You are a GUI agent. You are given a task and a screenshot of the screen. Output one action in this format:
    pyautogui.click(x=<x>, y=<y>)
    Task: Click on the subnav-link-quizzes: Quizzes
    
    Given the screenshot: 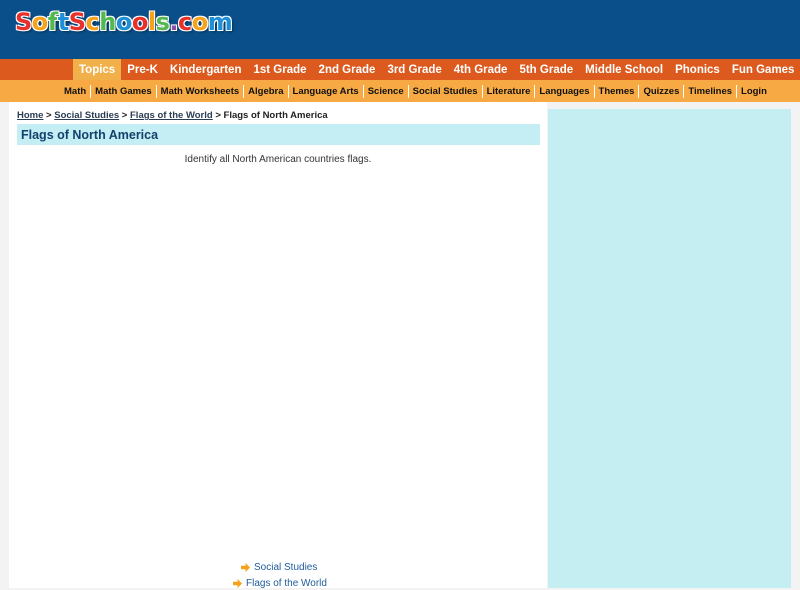 What is the action you would take?
    pyautogui.click(x=660, y=91)
    